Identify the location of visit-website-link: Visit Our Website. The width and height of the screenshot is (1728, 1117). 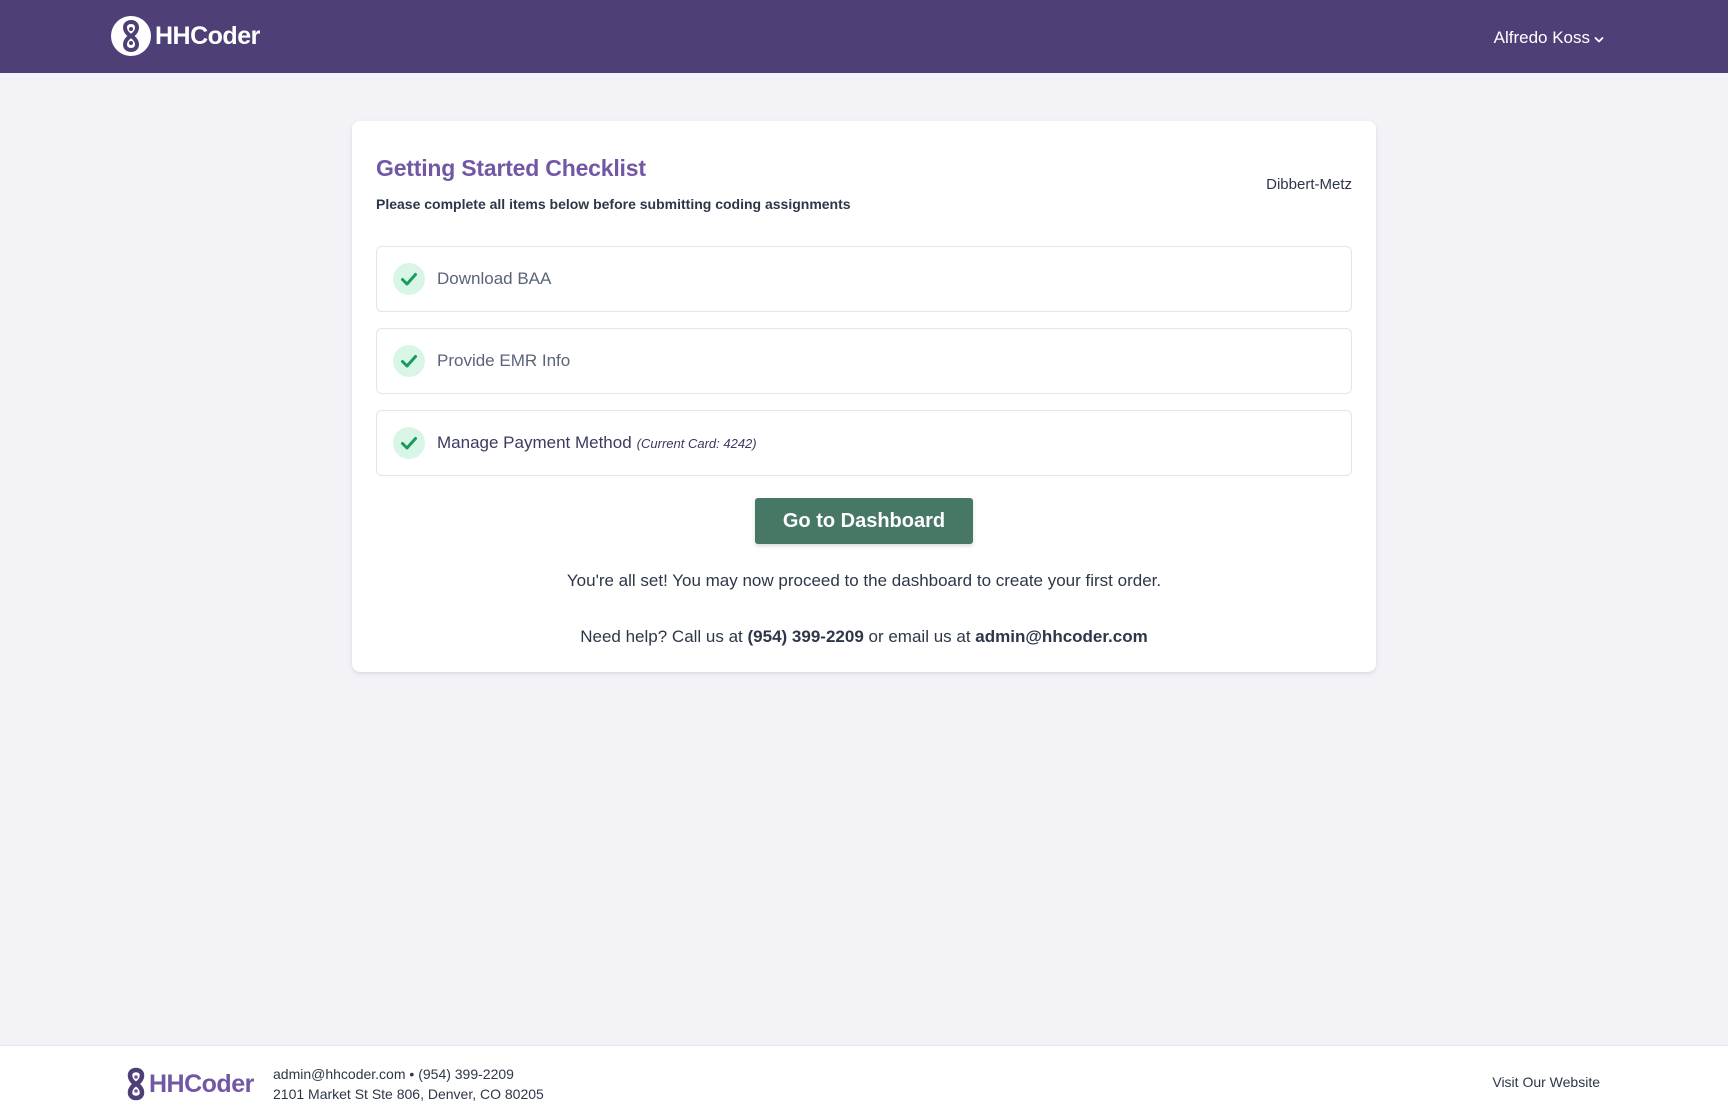
(1546, 1082).